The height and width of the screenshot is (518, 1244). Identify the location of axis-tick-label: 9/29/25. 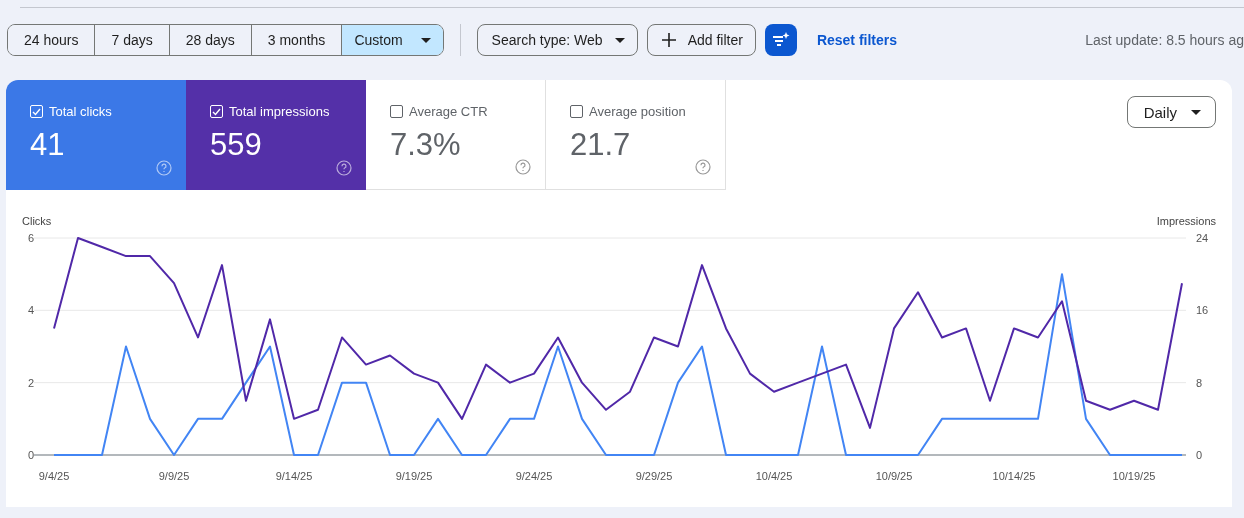
(654, 476).